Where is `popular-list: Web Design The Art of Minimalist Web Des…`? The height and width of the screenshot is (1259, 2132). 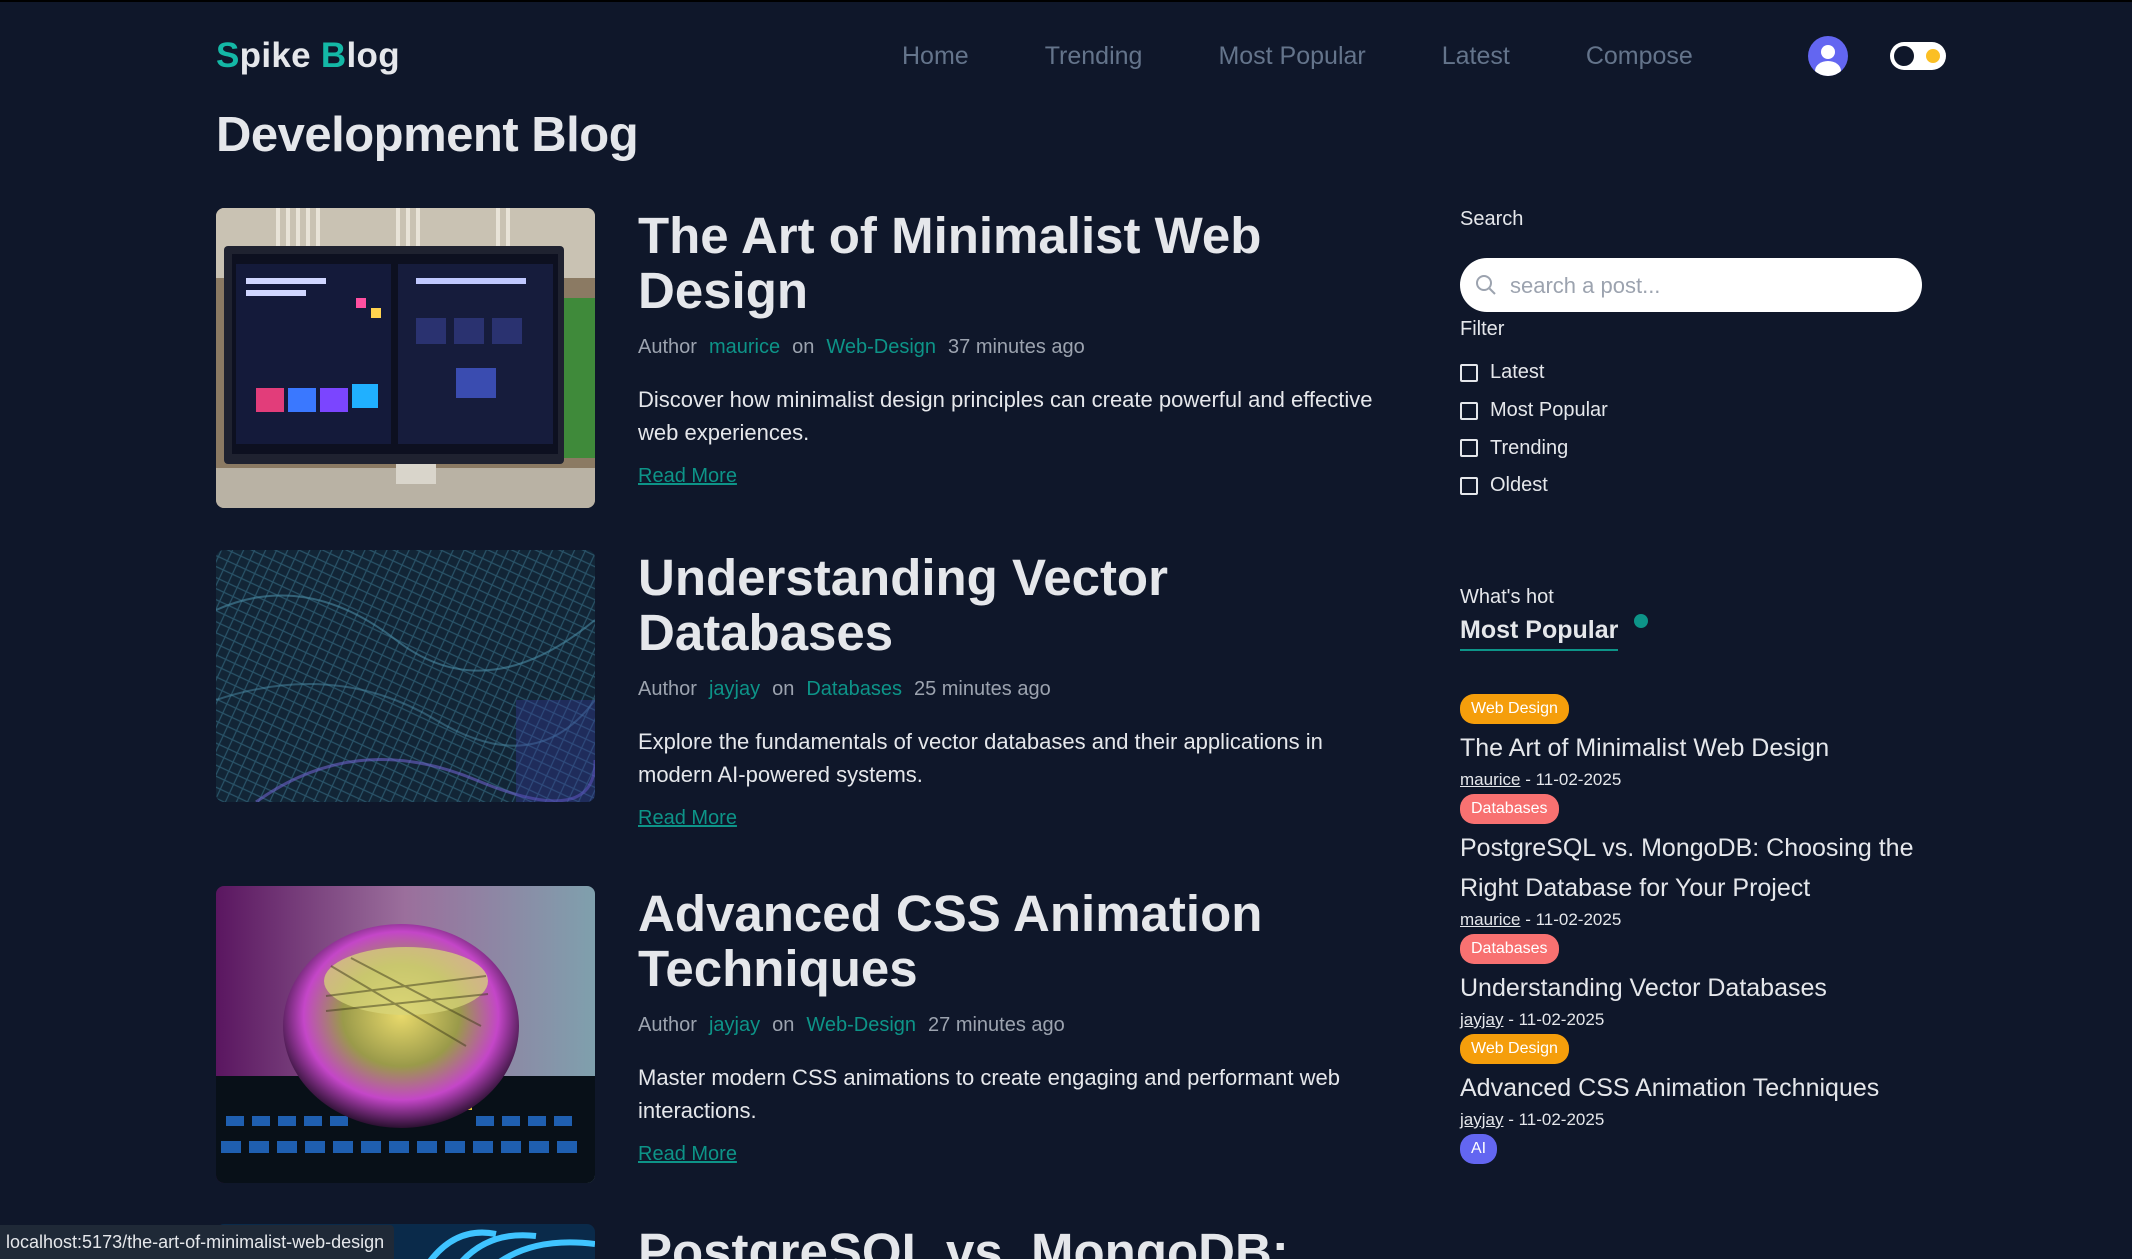 popular-list: Web Design The Art of Minimalist Web Des… is located at coordinates (1700, 929).